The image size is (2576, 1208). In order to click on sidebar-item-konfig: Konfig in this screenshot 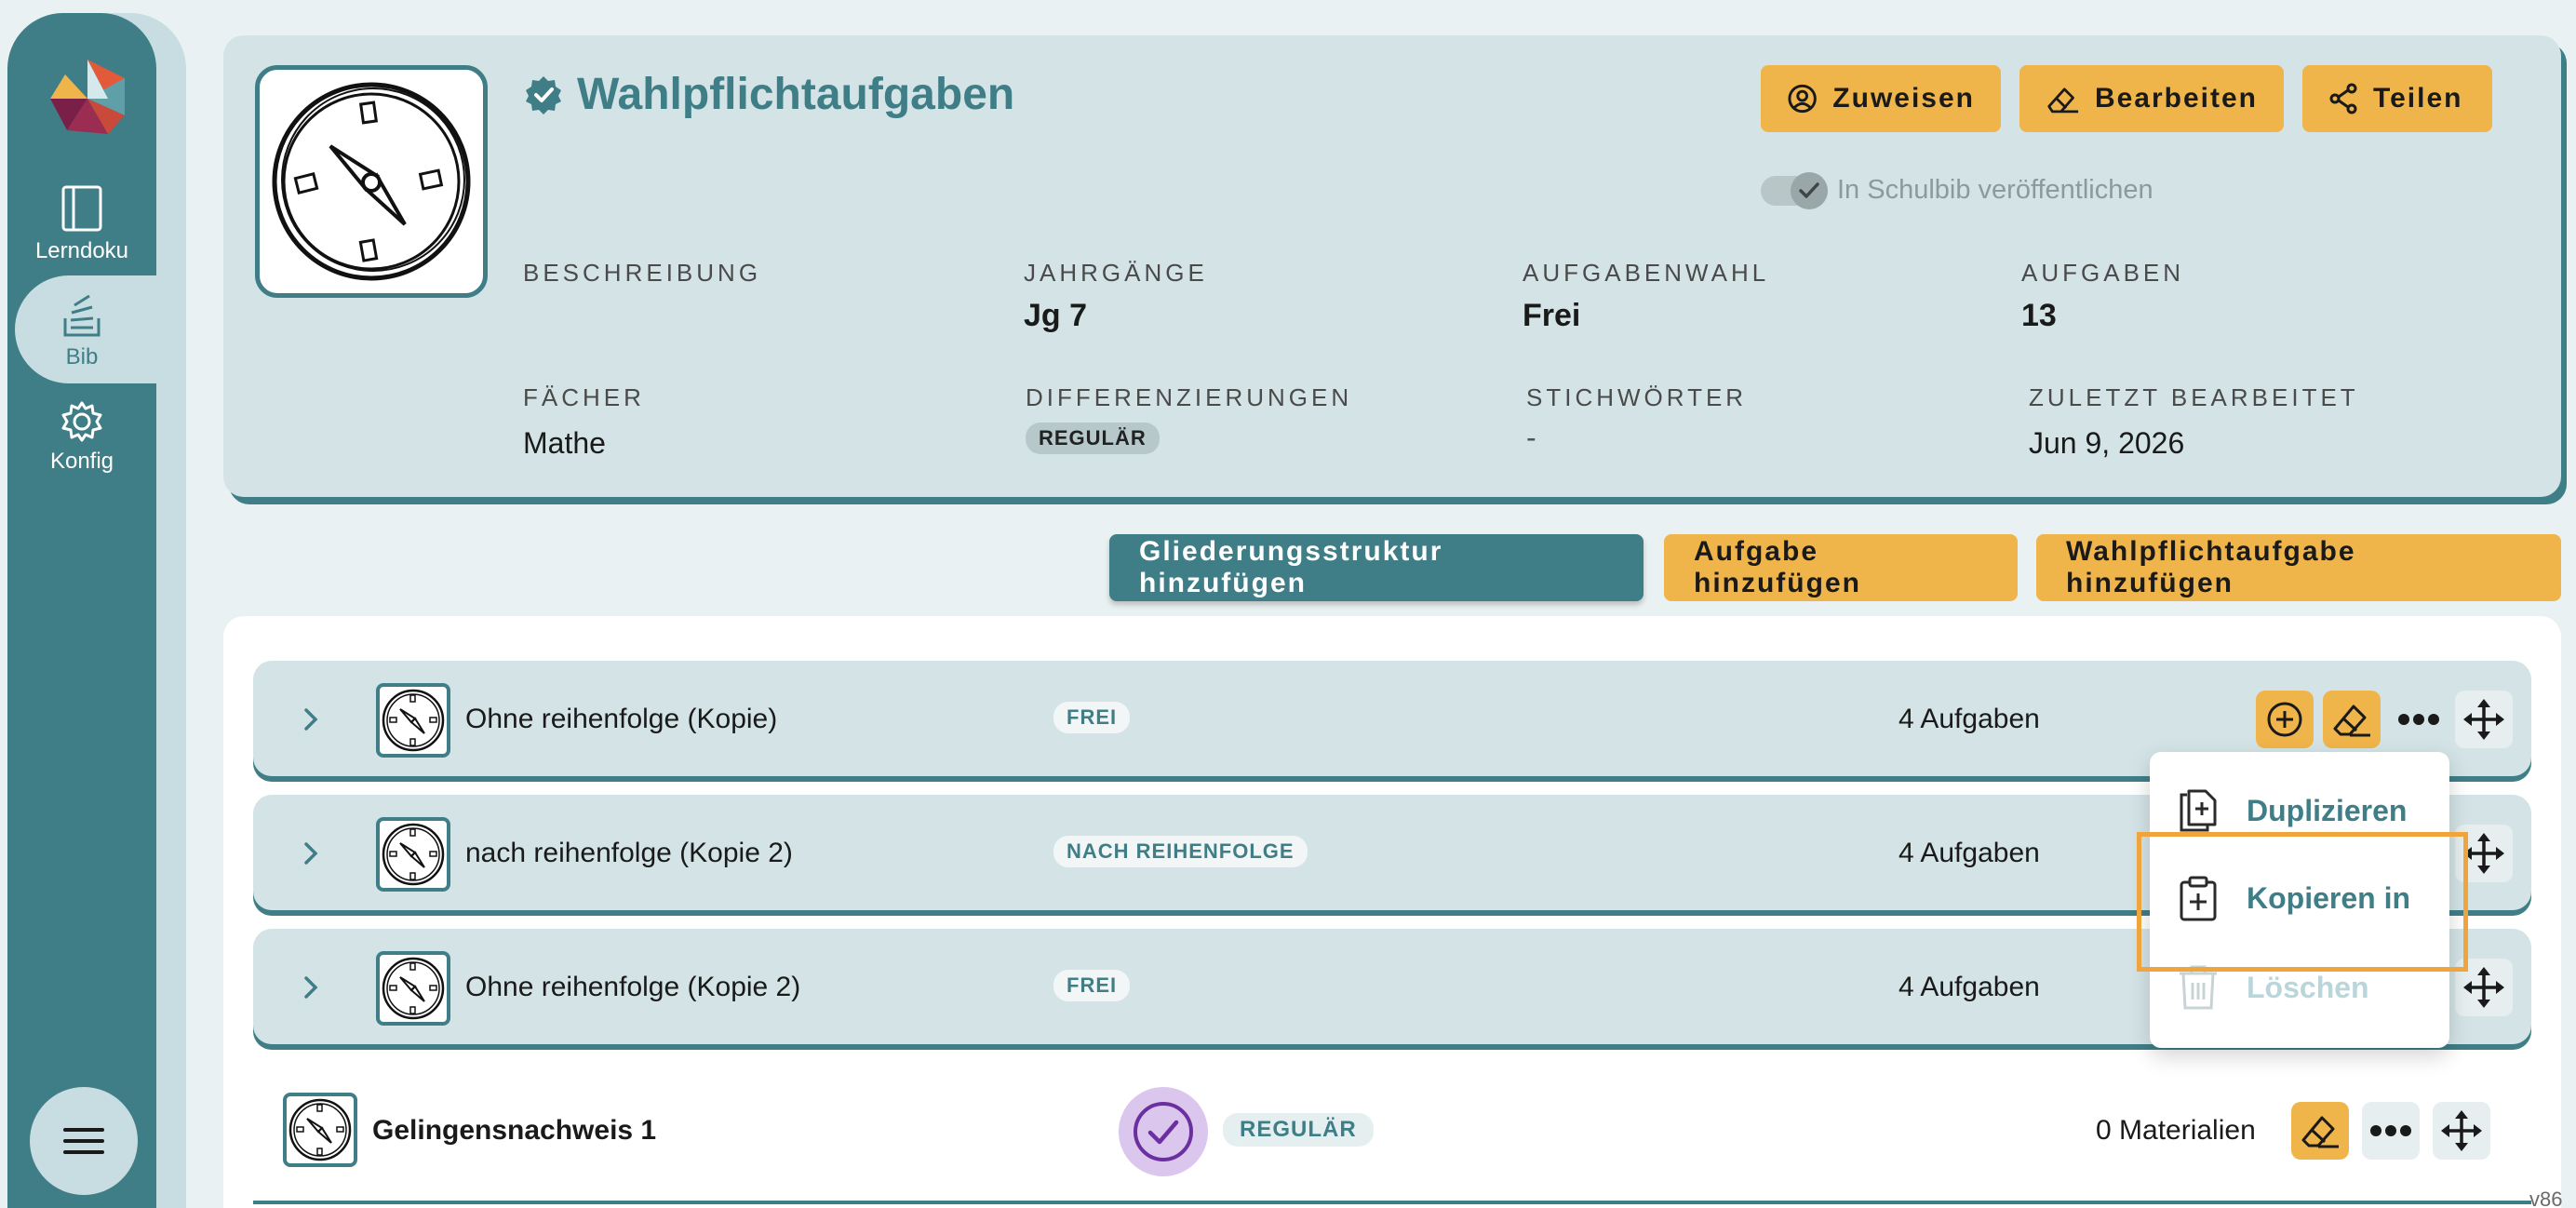, I will do `click(81, 438)`.